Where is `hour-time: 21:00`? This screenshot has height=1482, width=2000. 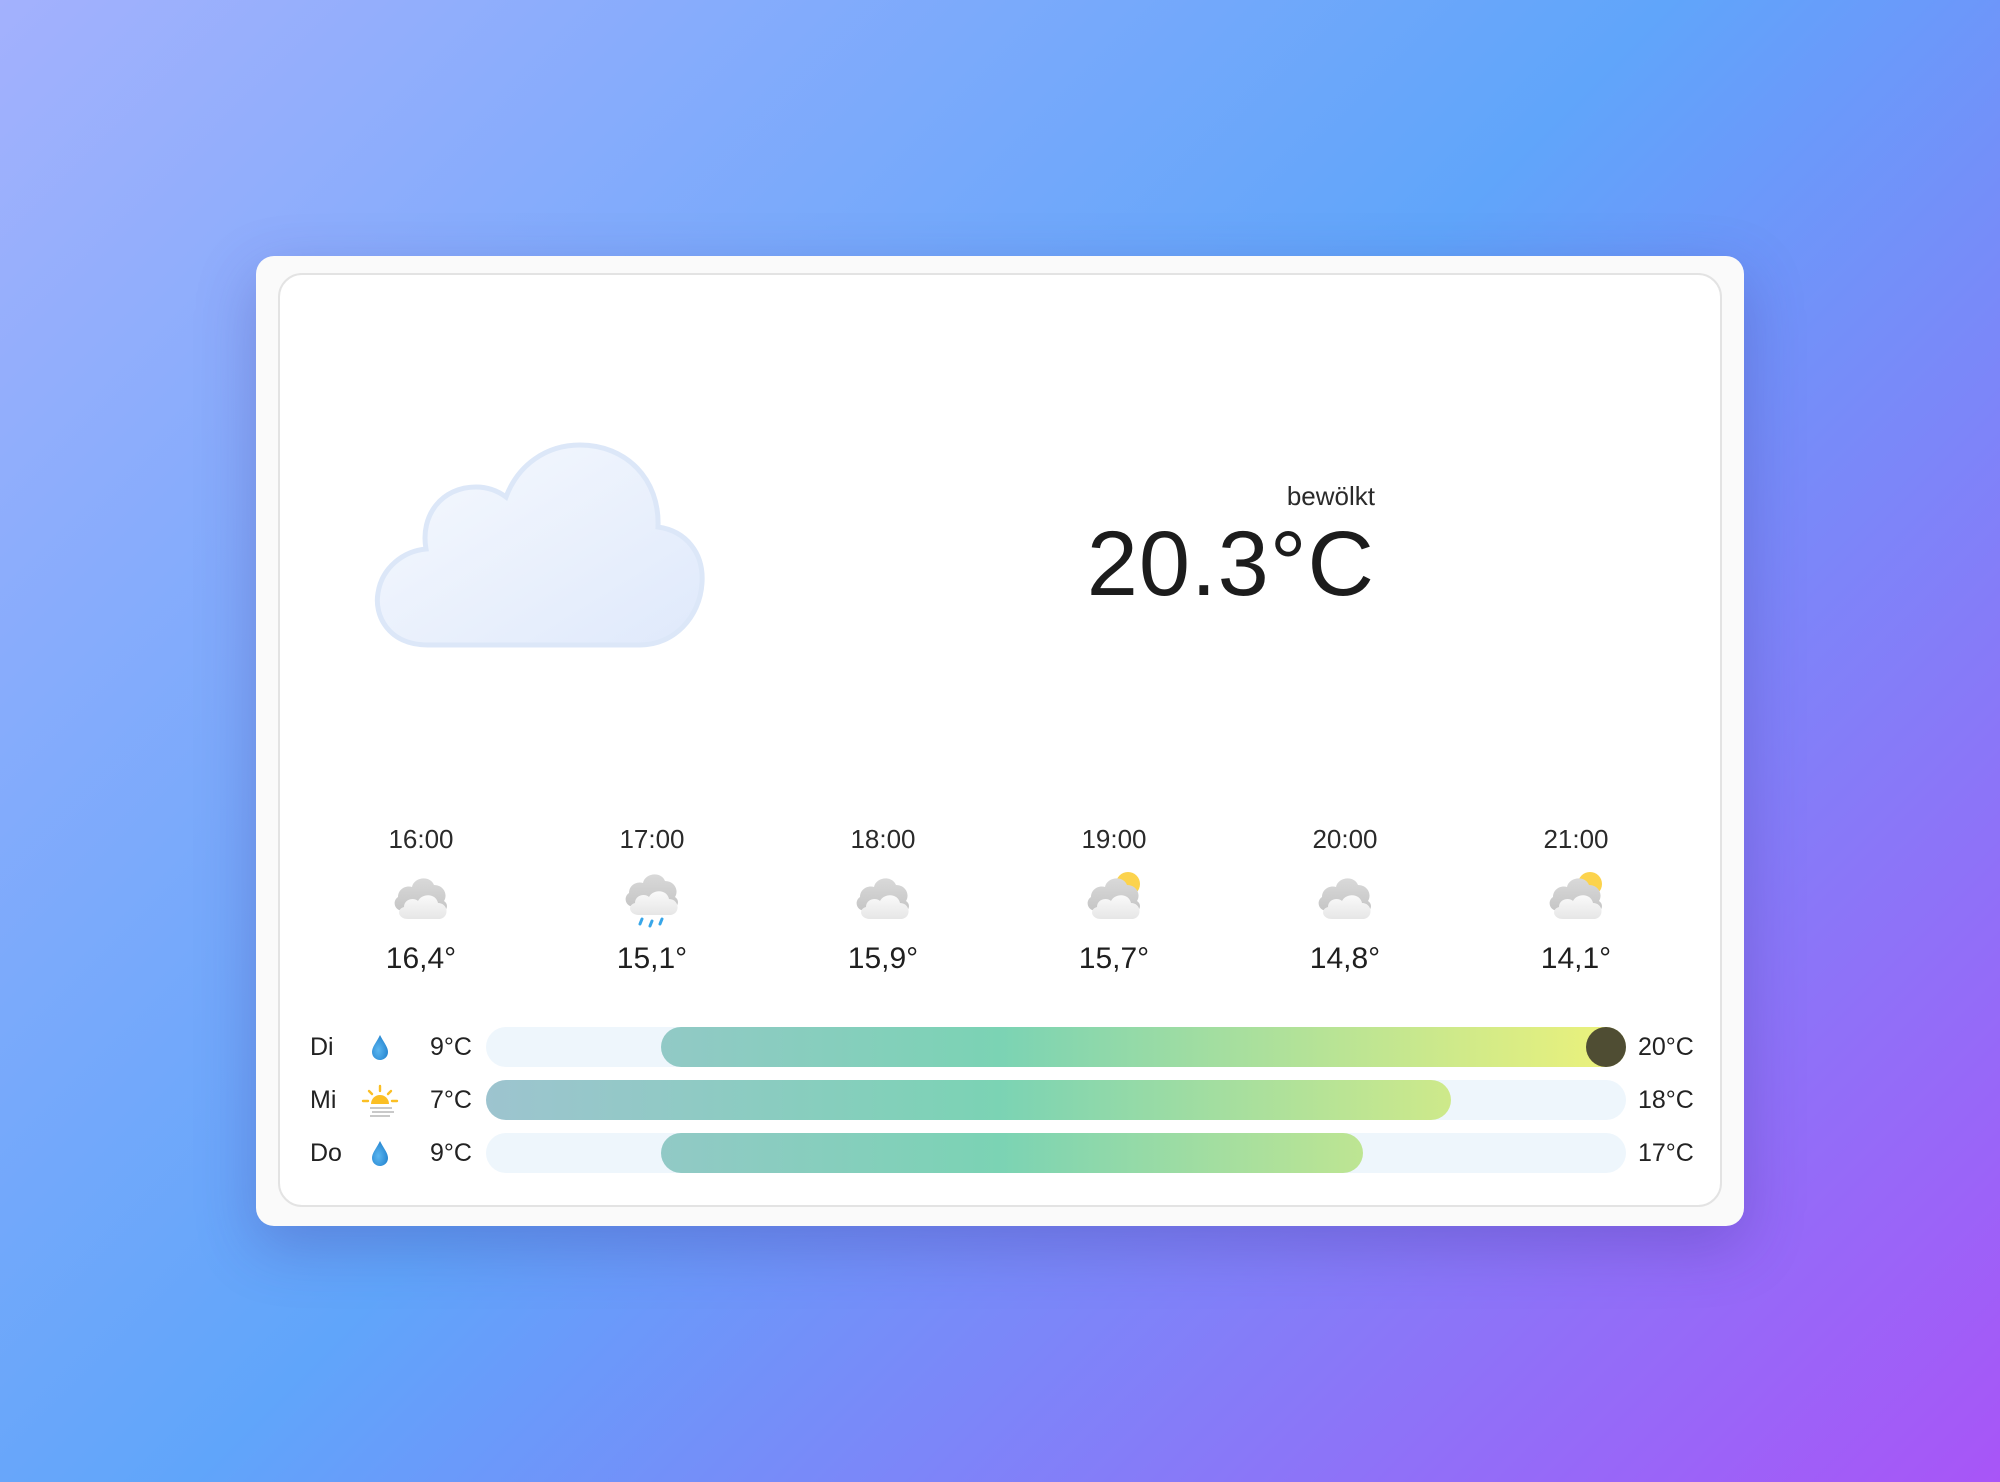
hour-time: 21:00 is located at coordinates (1576, 839).